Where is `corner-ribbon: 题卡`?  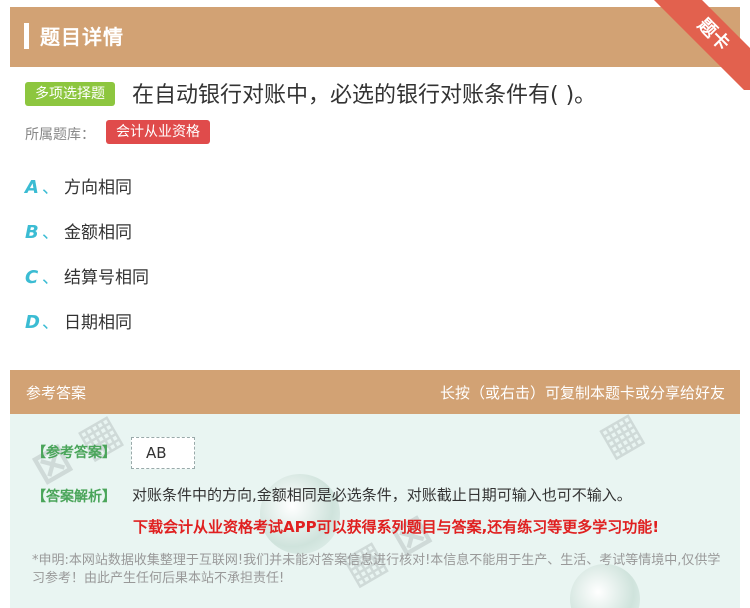 corner-ribbon: 题卡 is located at coordinates (695, 45).